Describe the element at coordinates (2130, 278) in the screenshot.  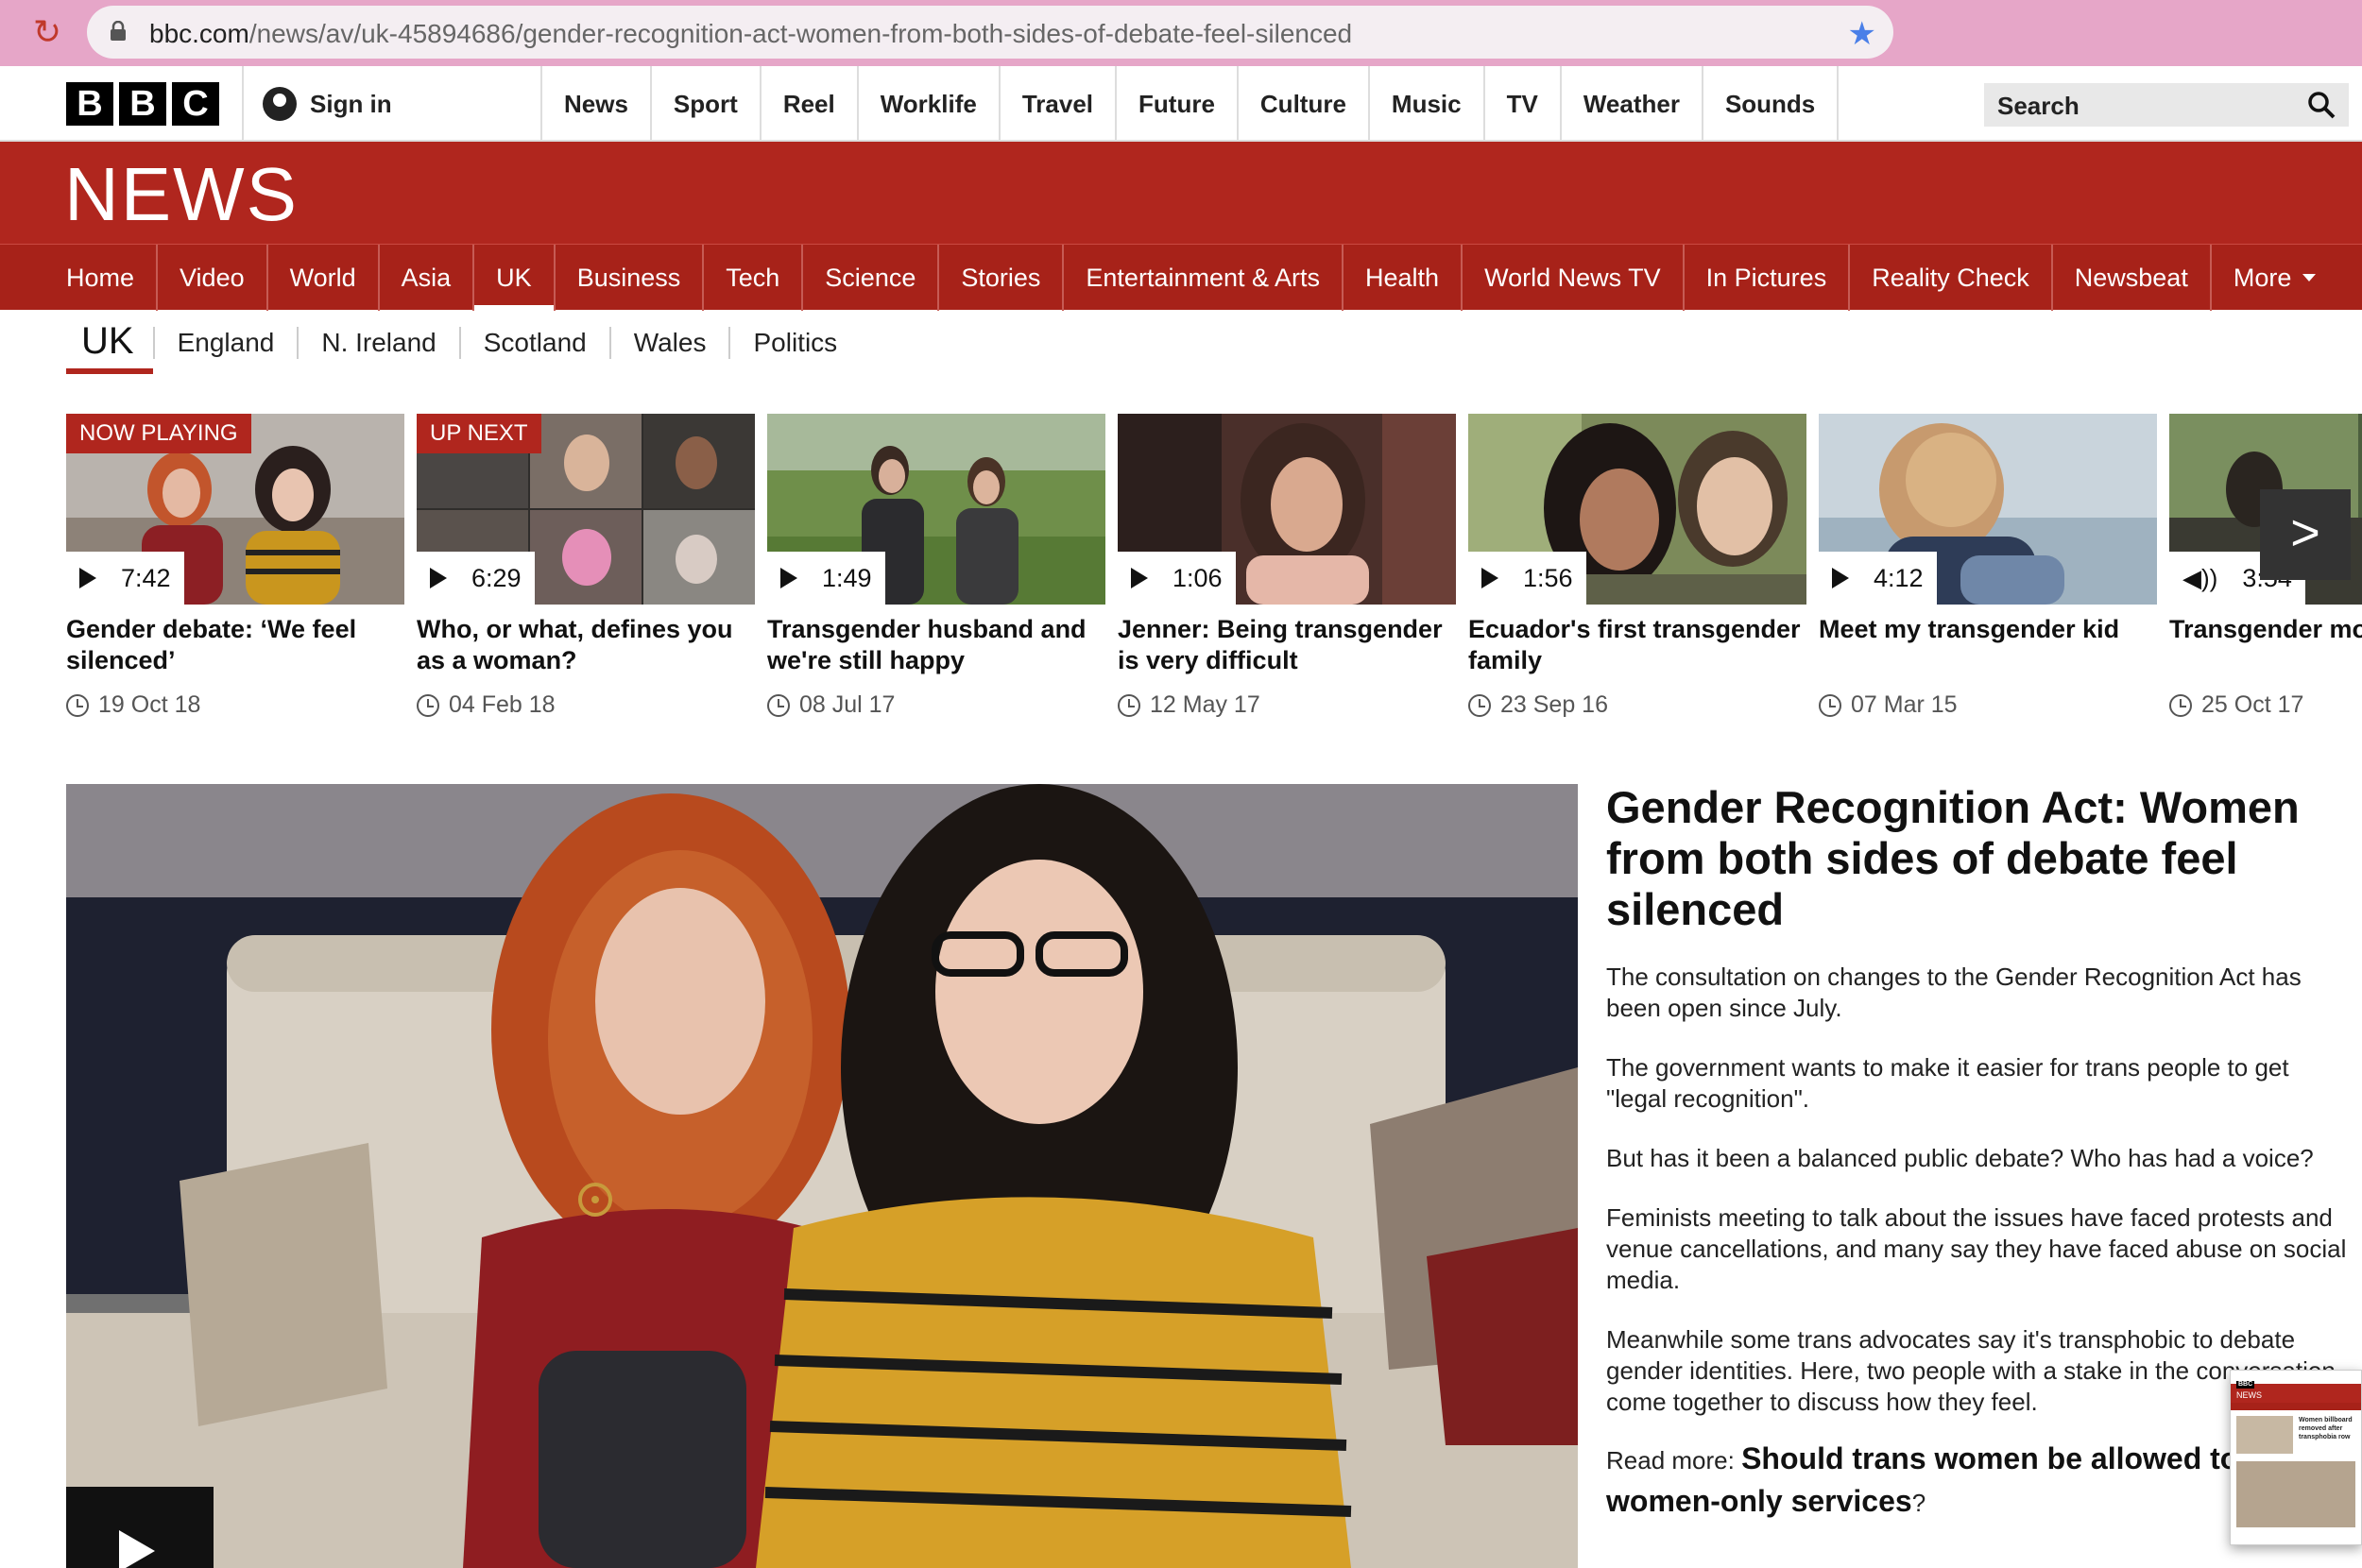
I see `section-nav-newsbeat: Newsbeat` at that location.